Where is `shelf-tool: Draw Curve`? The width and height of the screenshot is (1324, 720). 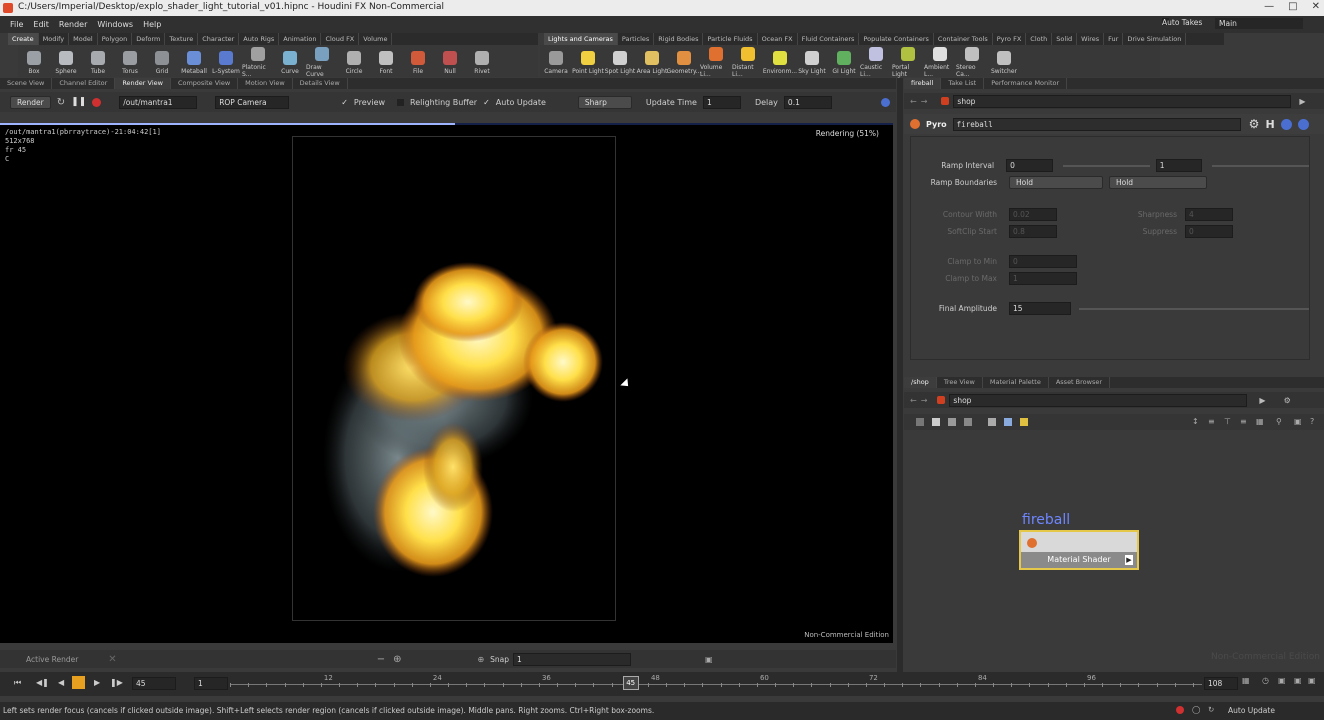
shelf-tool: Draw Curve is located at coordinates (322, 61).